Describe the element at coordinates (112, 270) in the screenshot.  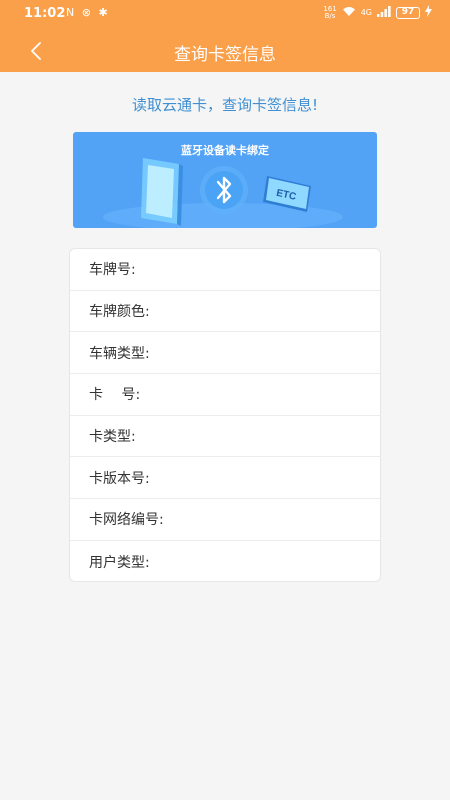
I see `field-label: 车牌号:` at that location.